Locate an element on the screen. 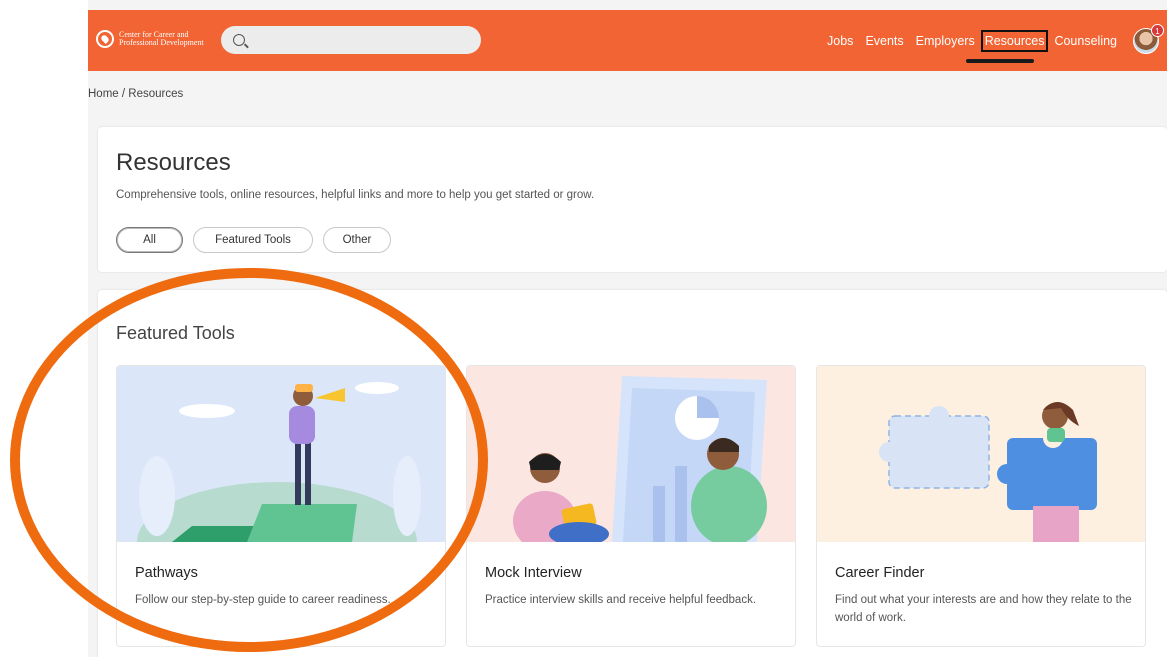 This screenshot has width=1167, height=657. interview-illustration is located at coordinates (631, 454).